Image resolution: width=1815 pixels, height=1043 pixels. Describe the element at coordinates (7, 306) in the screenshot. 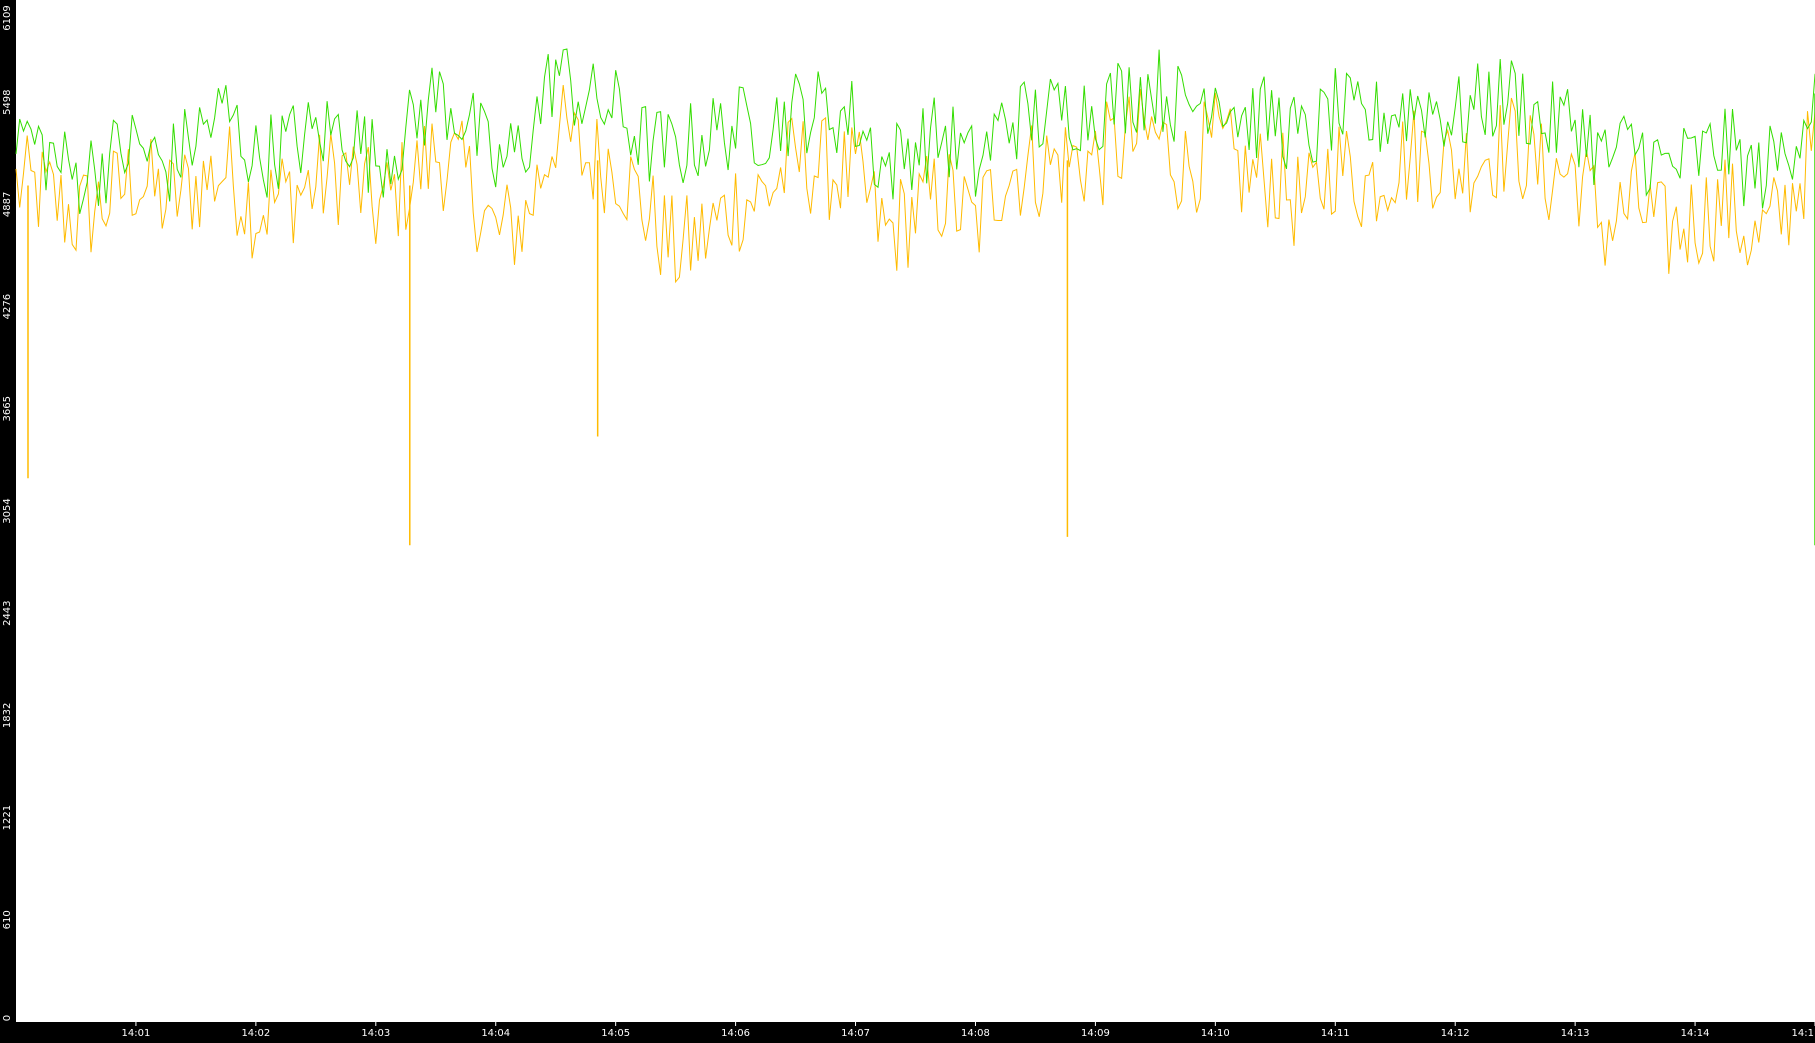

I see `y-tick-label: 4276` at that location.